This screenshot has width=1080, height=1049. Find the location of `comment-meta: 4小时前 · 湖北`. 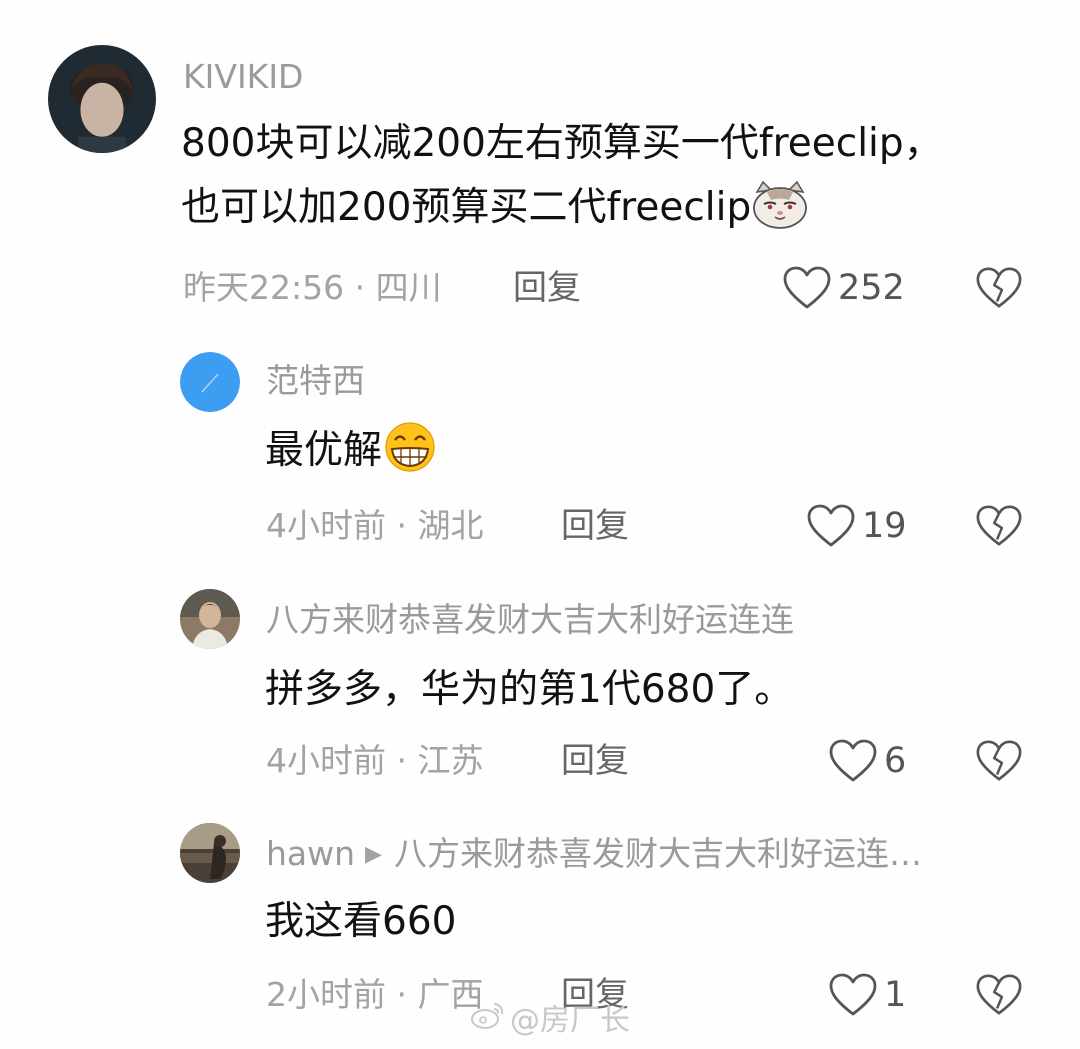

comment-meta: 4小时前 · 湖北 is located at coordinates (375, 525).